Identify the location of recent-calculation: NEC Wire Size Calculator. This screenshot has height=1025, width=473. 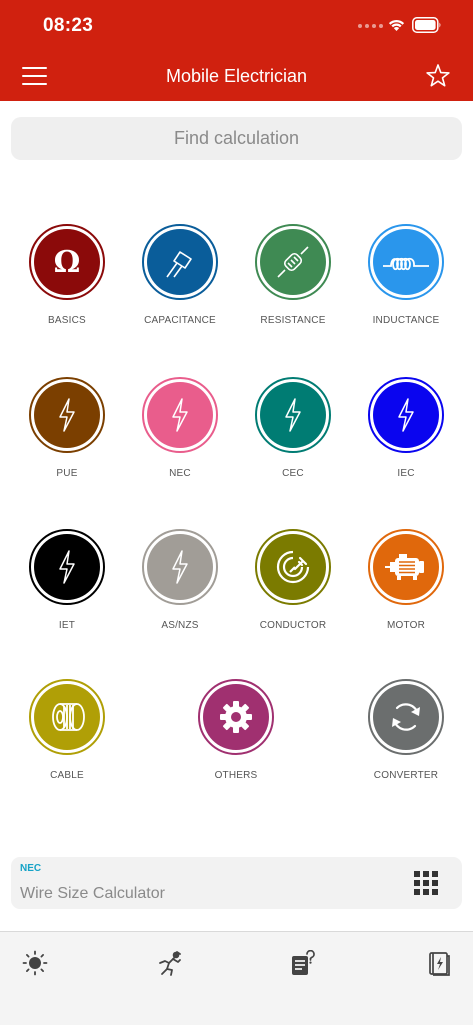
(236, 883).